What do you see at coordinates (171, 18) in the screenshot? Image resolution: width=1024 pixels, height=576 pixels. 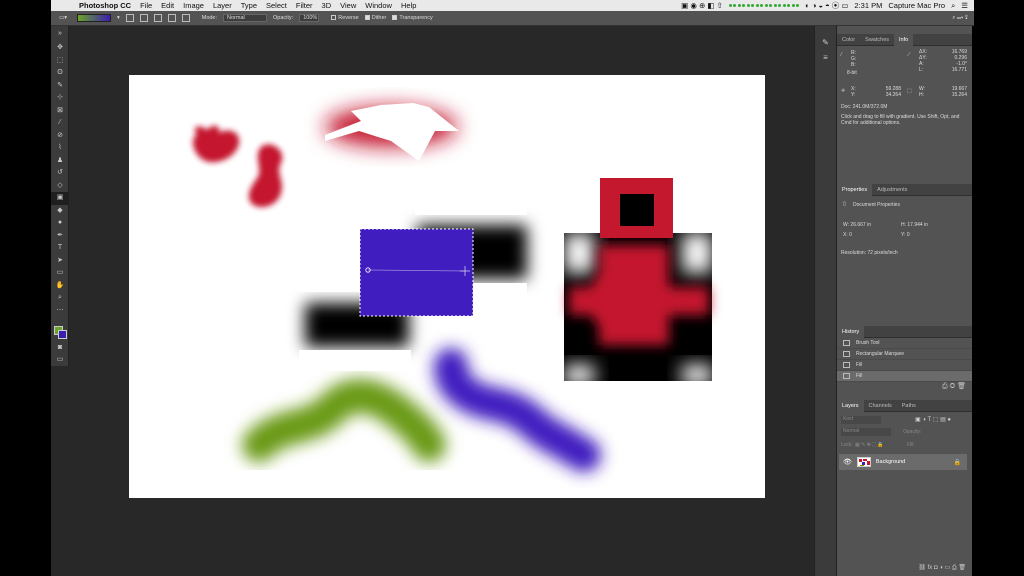 I see `reflected-gradient-button` at bounding box center [171, 18].